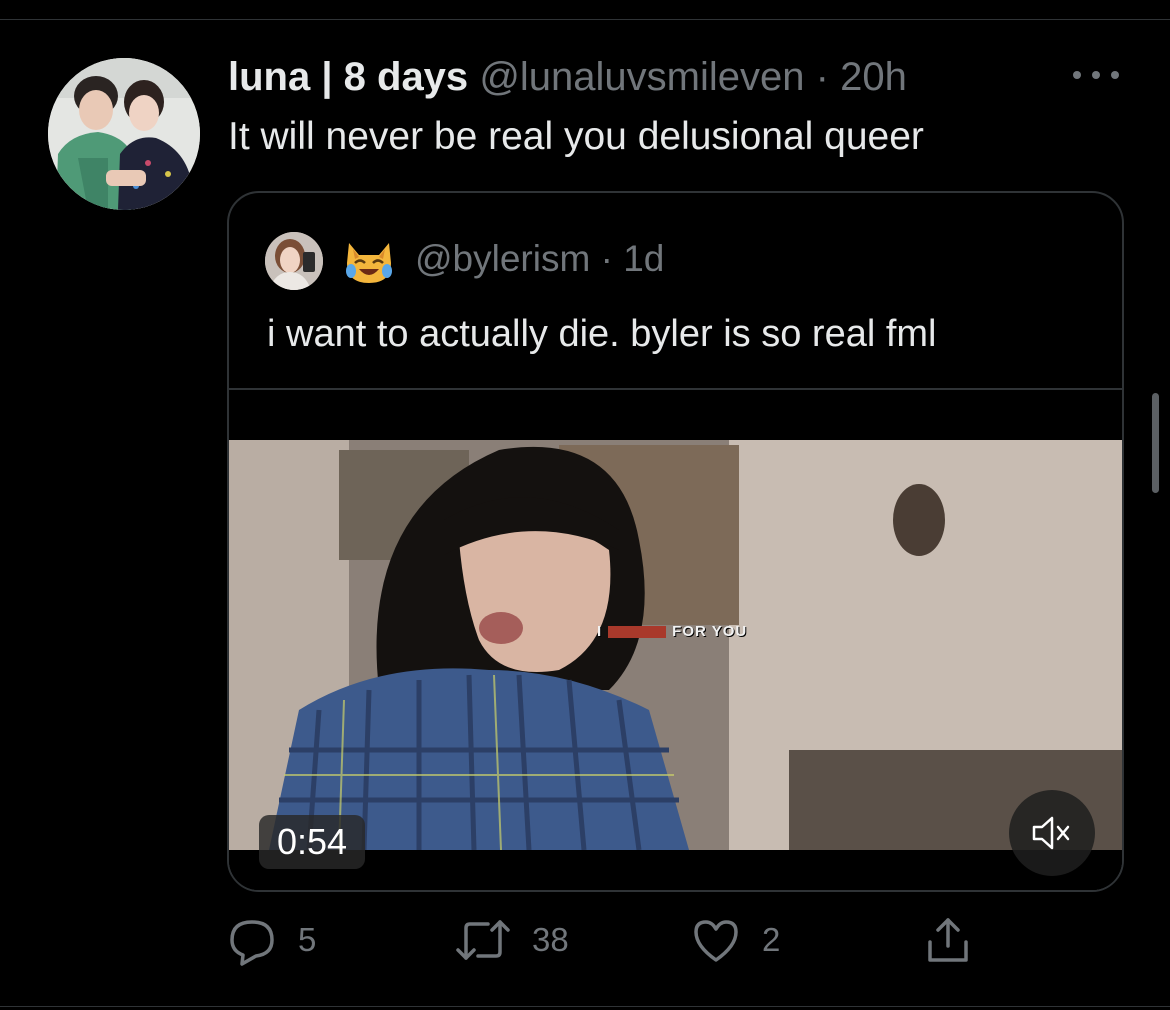 This screenshot has width=1170, height=1010. What do you see at coordinates (511, 940) in the screenshot?
I see `retweet-button: 38` at bounding box center [511, 940].